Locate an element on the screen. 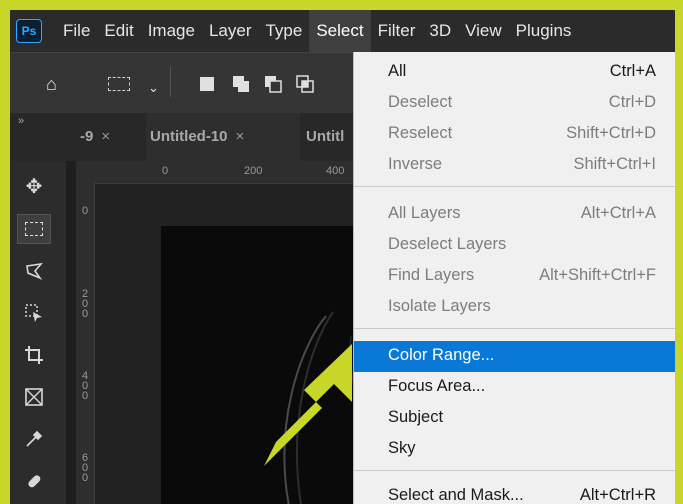  menu-select: Select is located at coordinates (340, 31).